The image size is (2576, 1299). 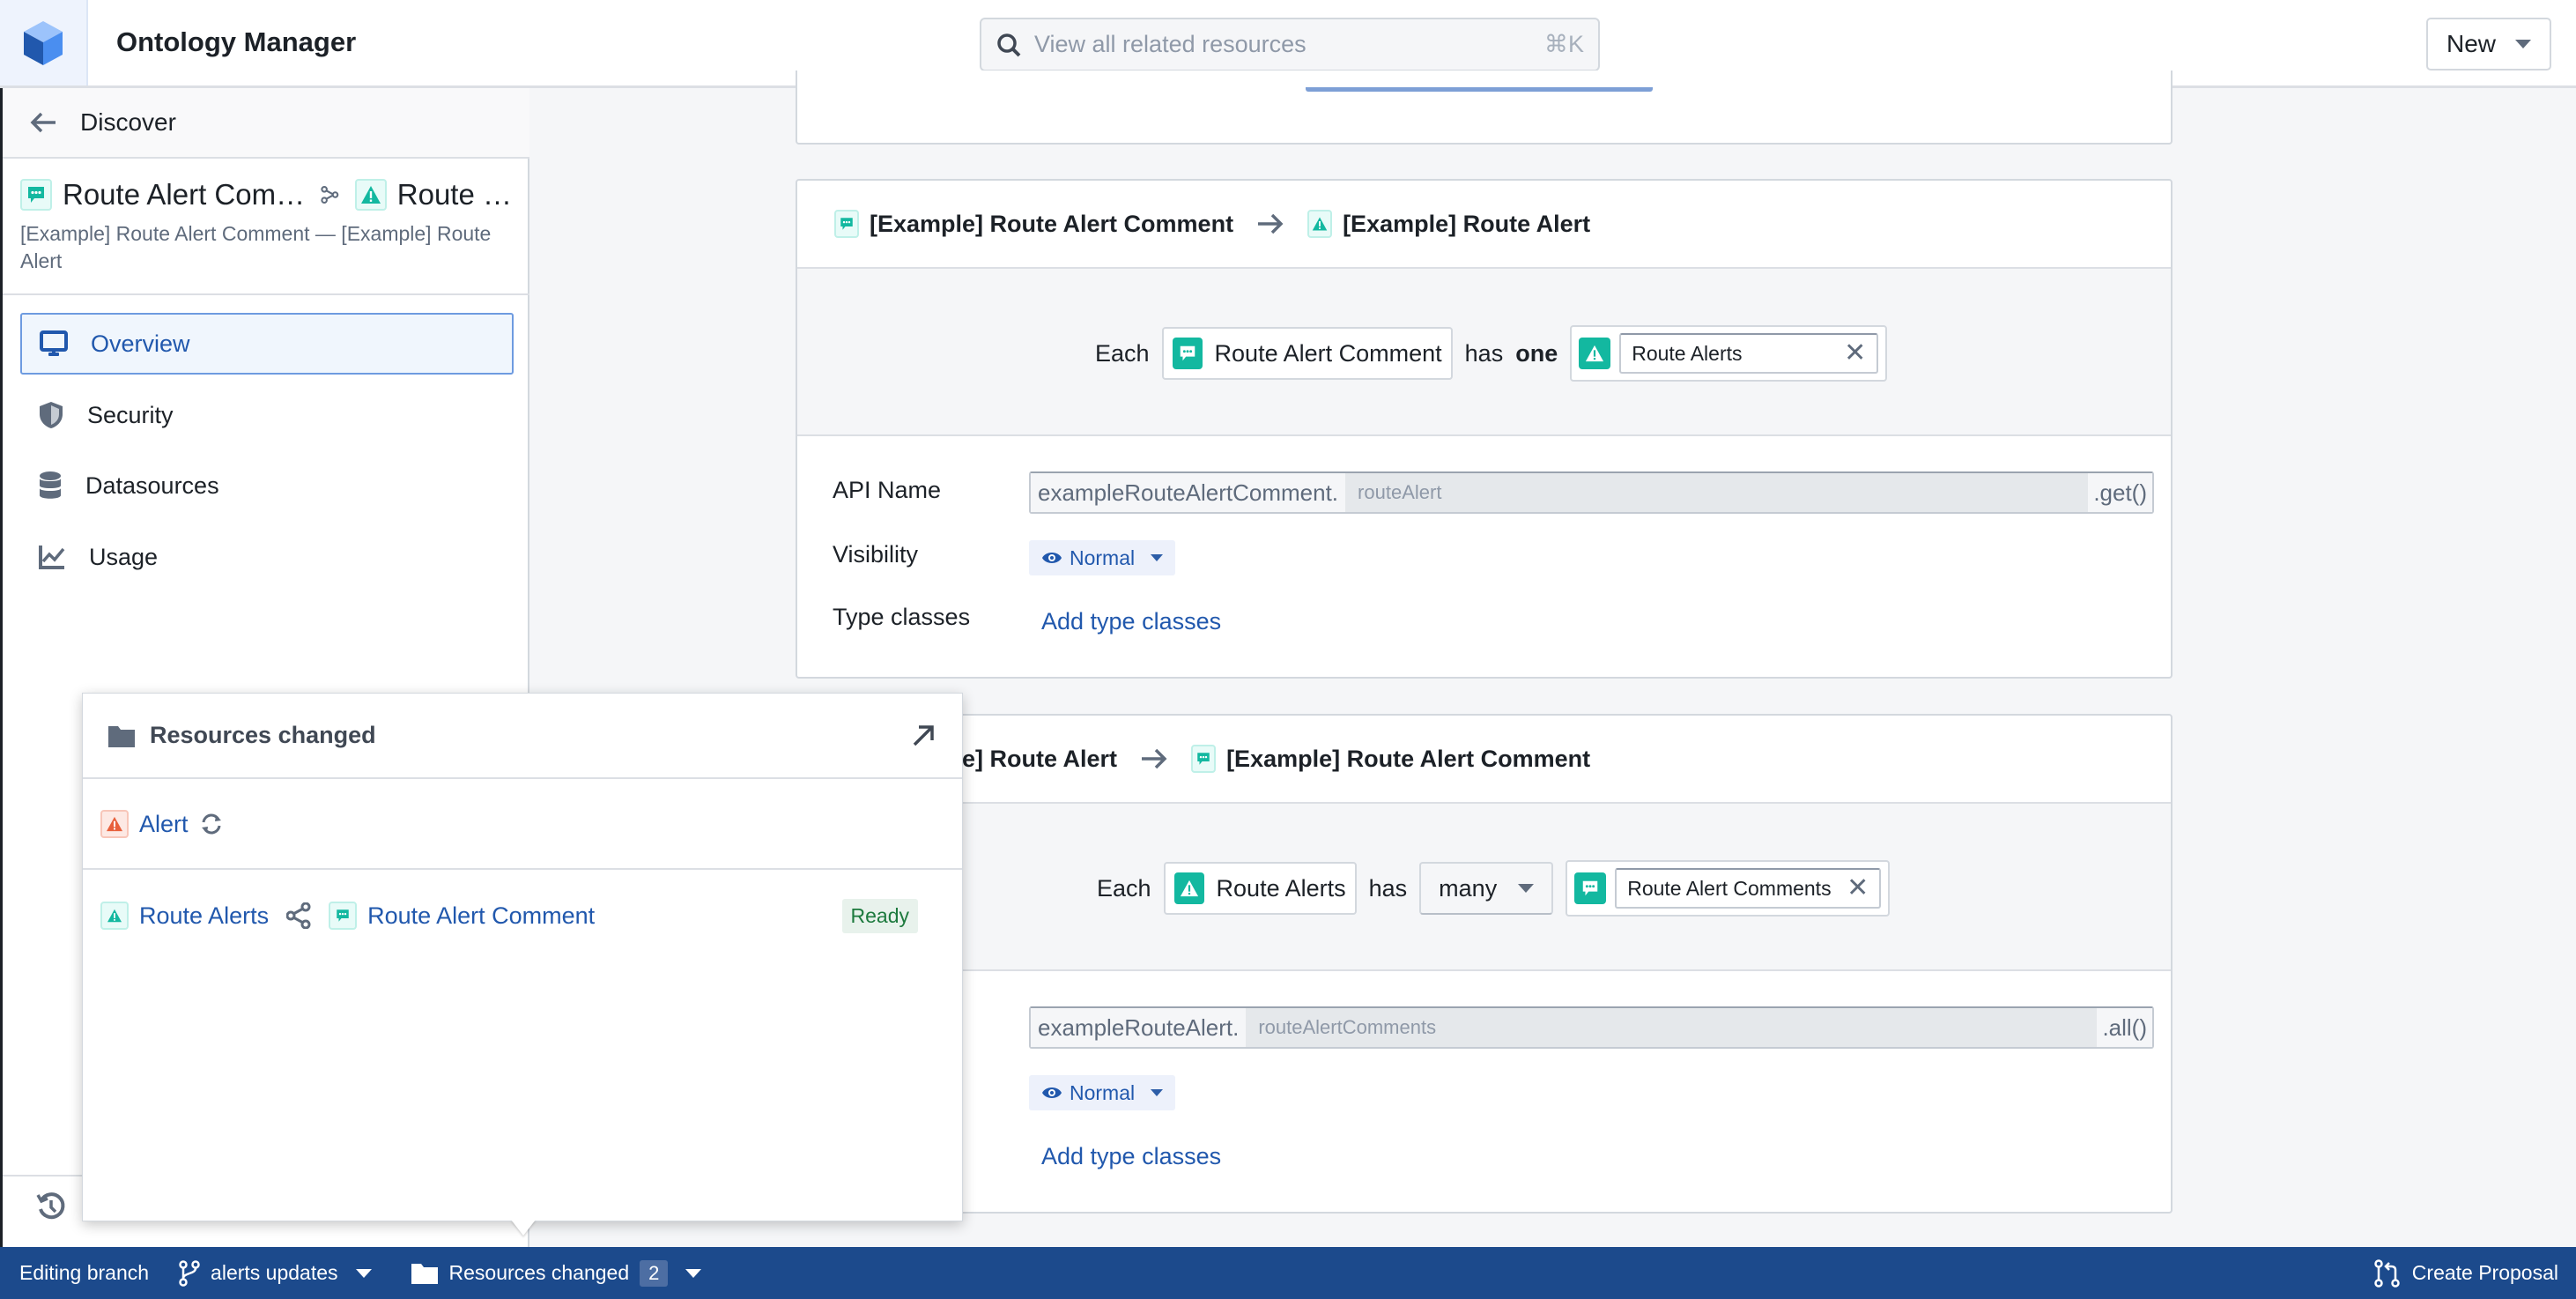 I want to click on back-to-discover: Discover, so click(x=266, y=123).